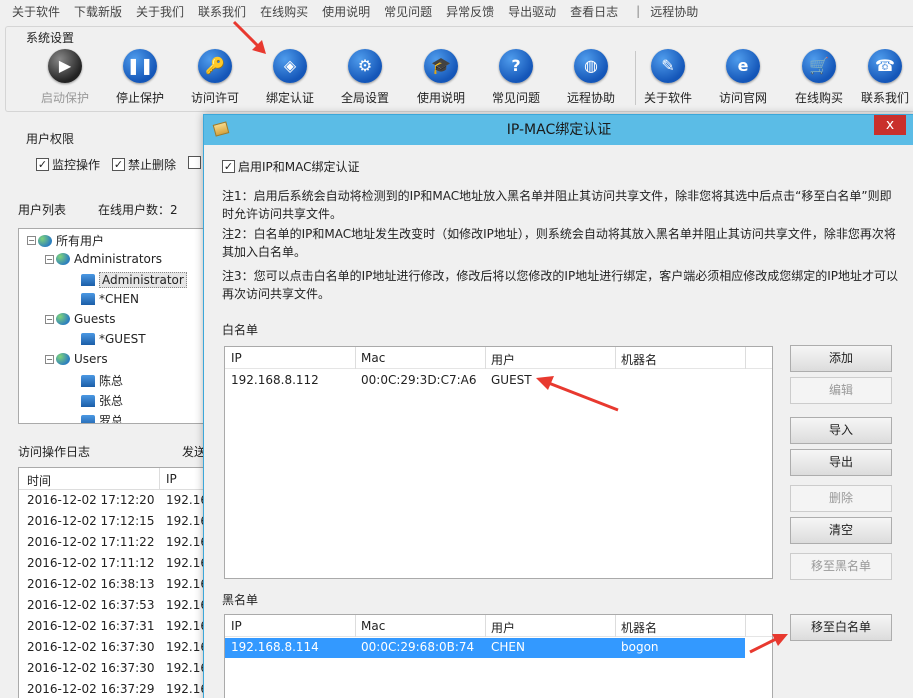 This screenshot has height=698, width=913. Describe the element at coordinates (365, 79) in the screenshot. I see `global-settings-button: ⚙ 全局设置` at that location.